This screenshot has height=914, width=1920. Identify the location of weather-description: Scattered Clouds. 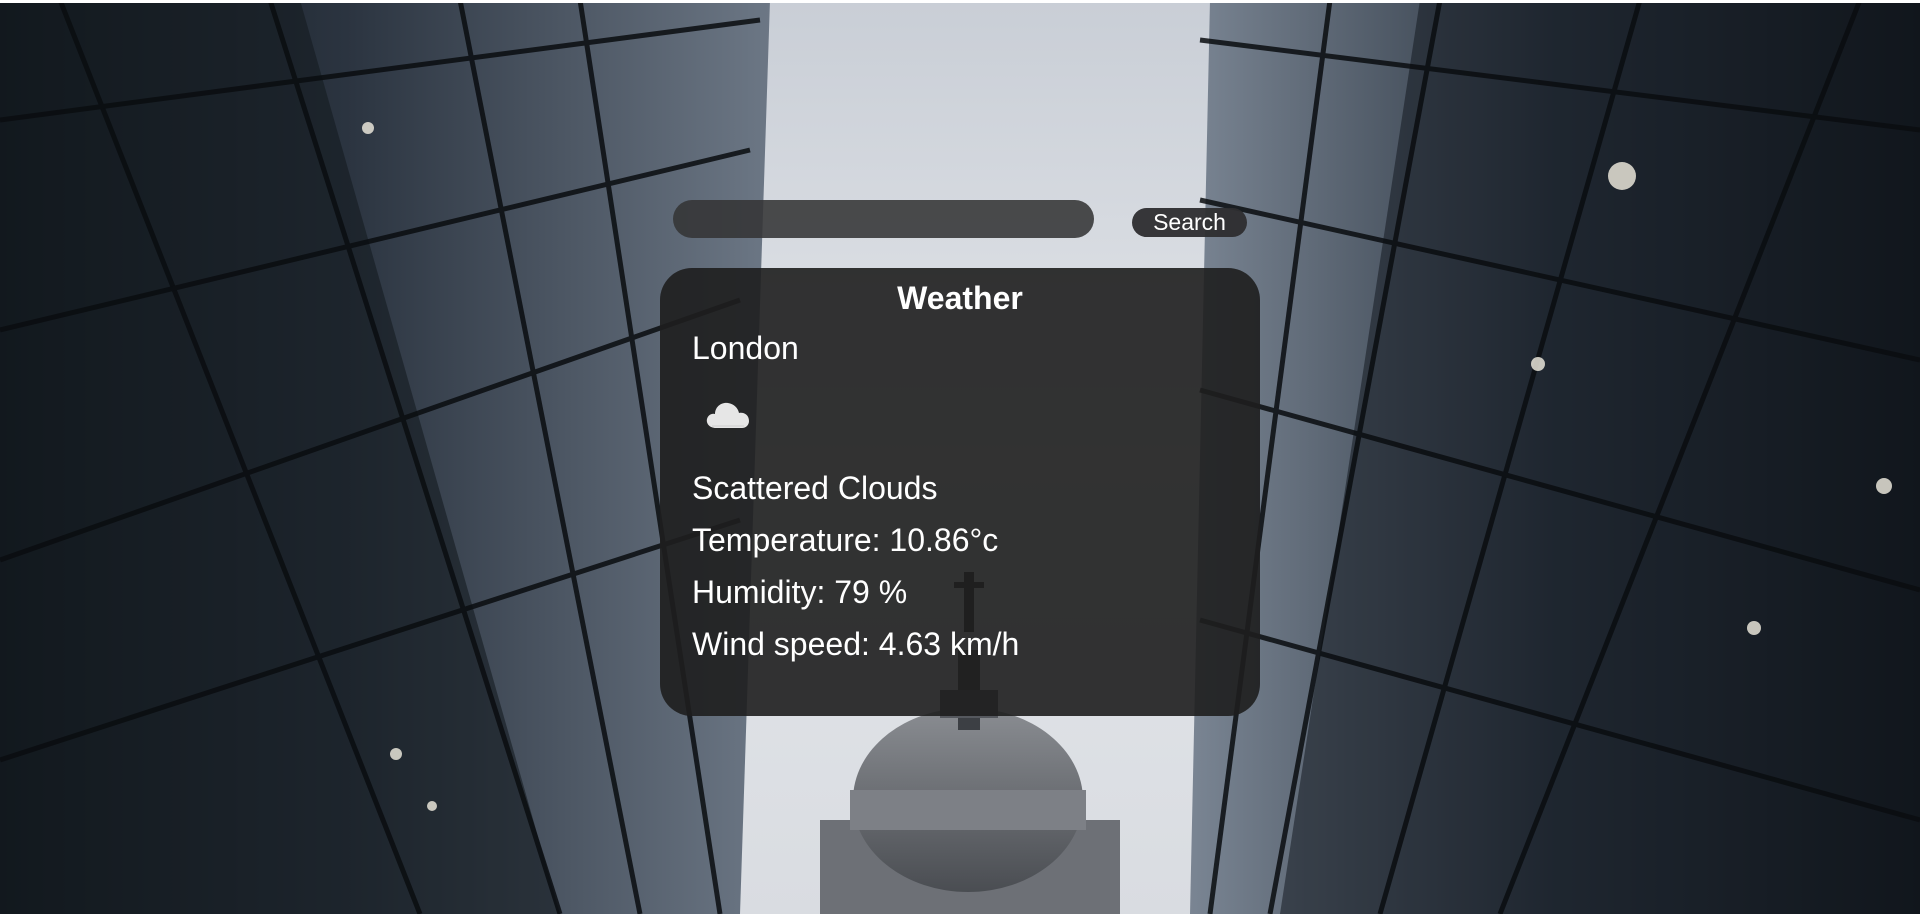
(815, 488).